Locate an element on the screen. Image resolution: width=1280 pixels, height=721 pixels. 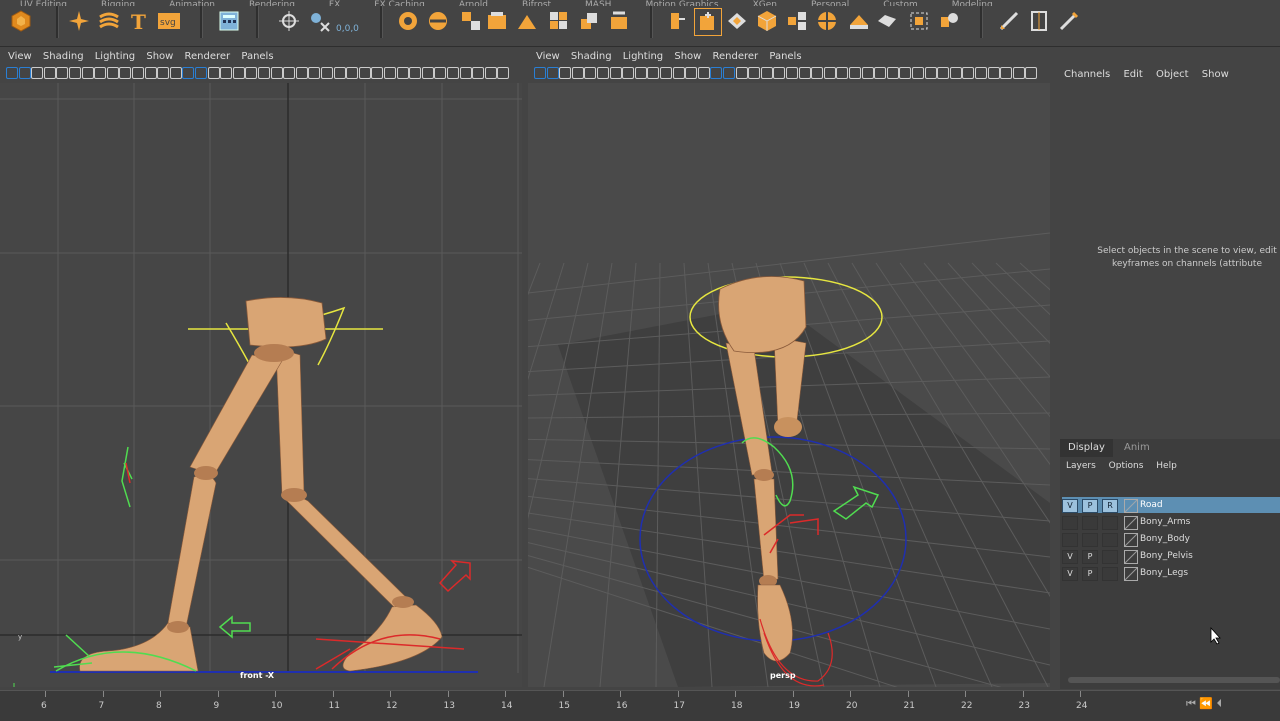
pencil-icon is located at coordinates (949, 21).